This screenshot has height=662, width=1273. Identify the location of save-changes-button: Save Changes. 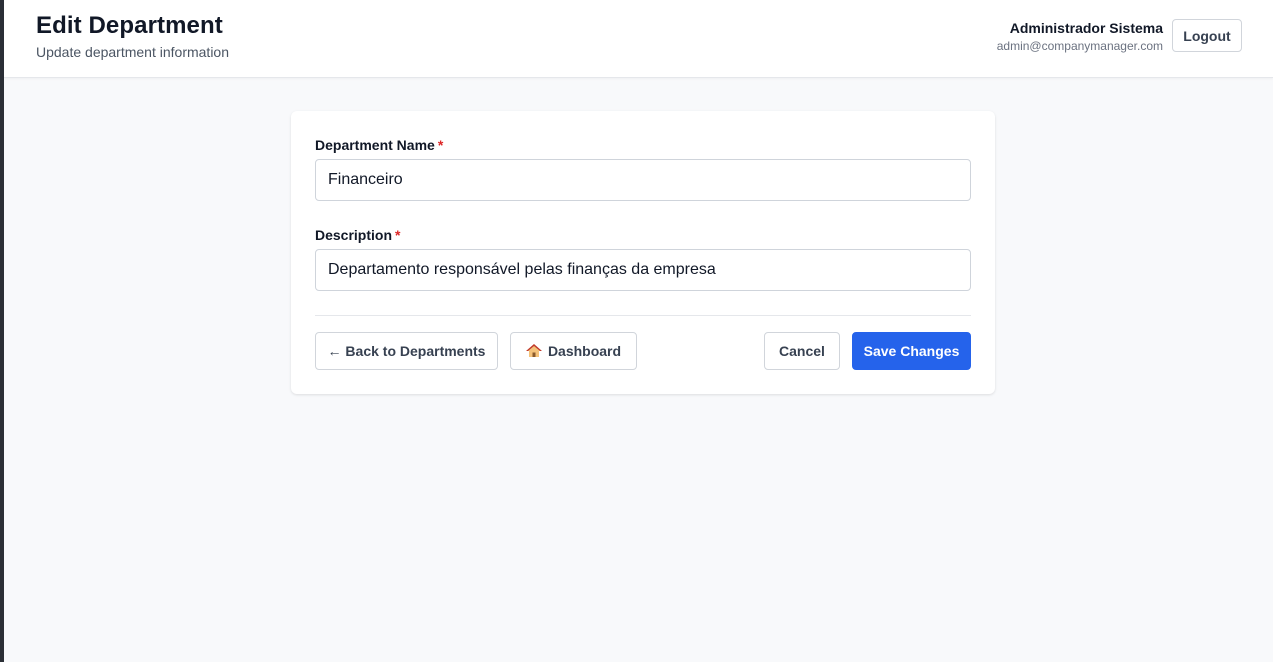
(911, 351).